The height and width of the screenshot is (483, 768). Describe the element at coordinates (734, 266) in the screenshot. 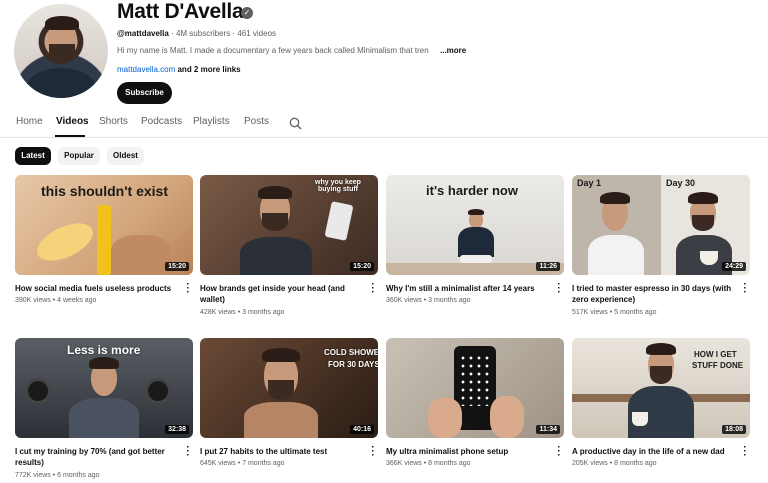

I see `video-duration: 24:29` at that location.